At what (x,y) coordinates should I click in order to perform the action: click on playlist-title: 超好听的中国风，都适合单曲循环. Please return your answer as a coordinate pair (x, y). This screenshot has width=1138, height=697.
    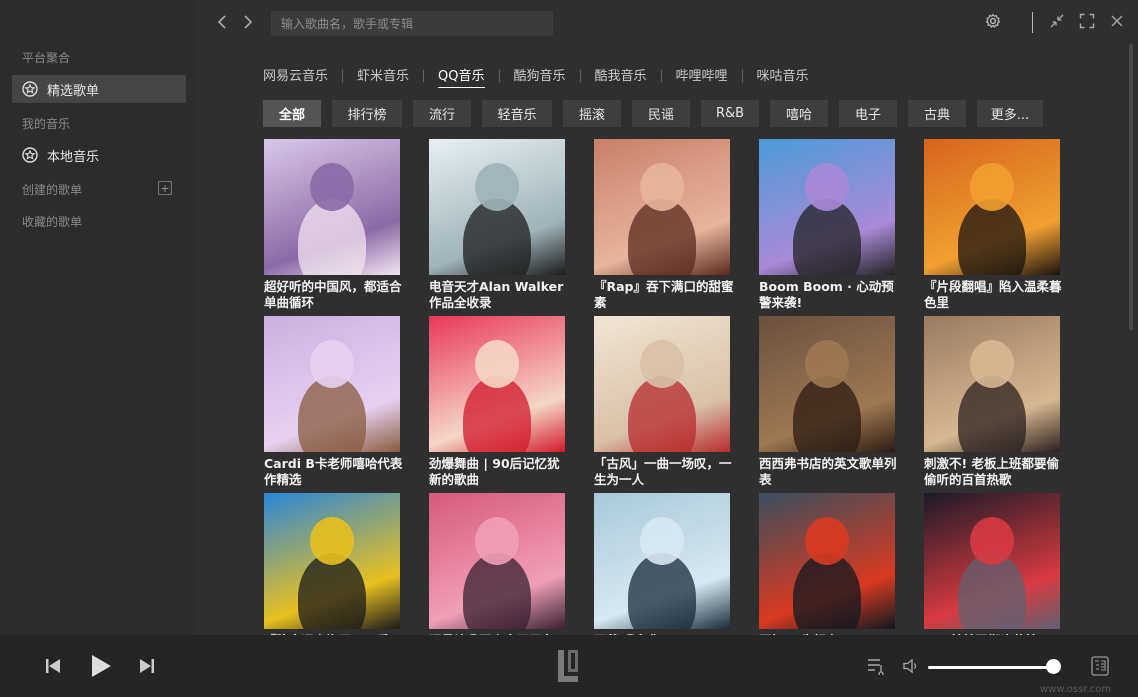
    Looking at the image, I should click on (334, 295).